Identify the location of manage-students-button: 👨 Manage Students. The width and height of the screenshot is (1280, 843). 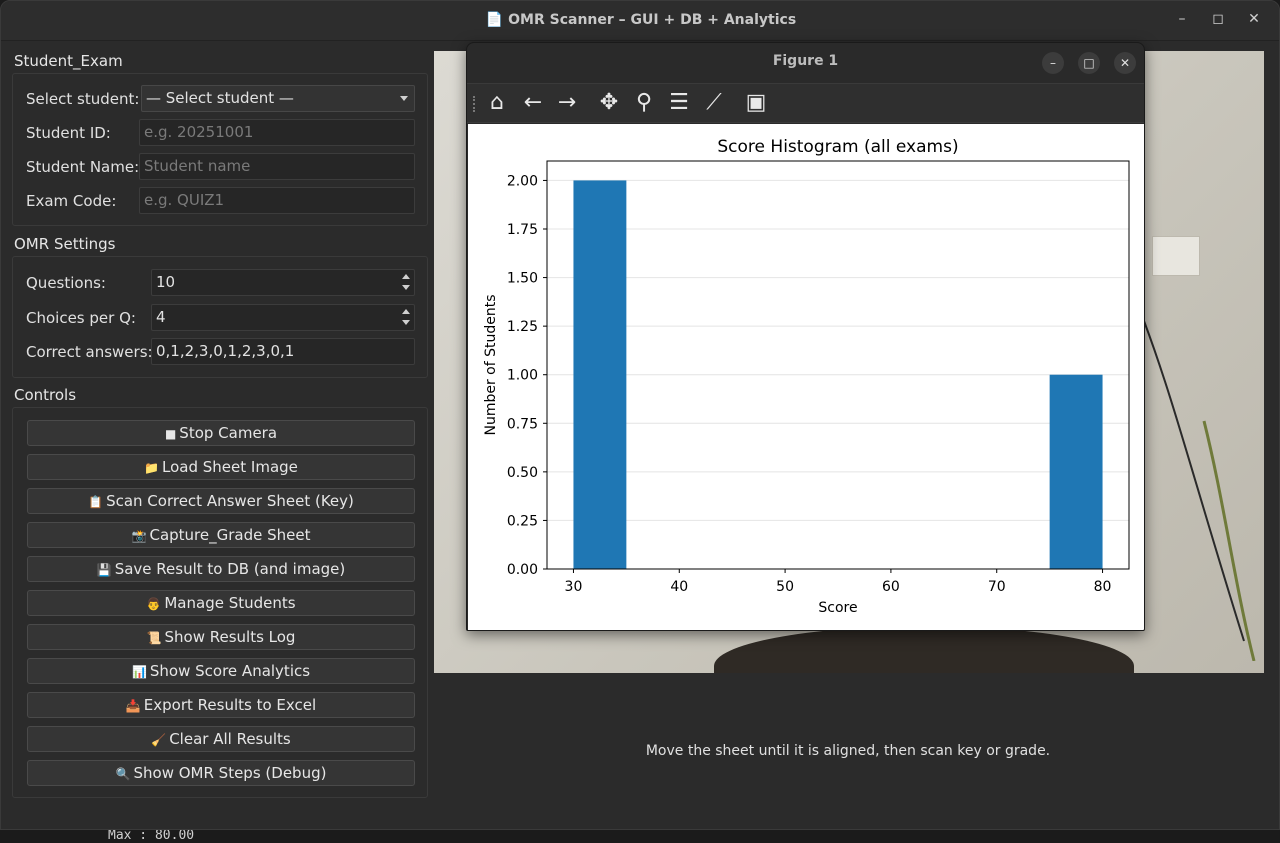
(221, 603).